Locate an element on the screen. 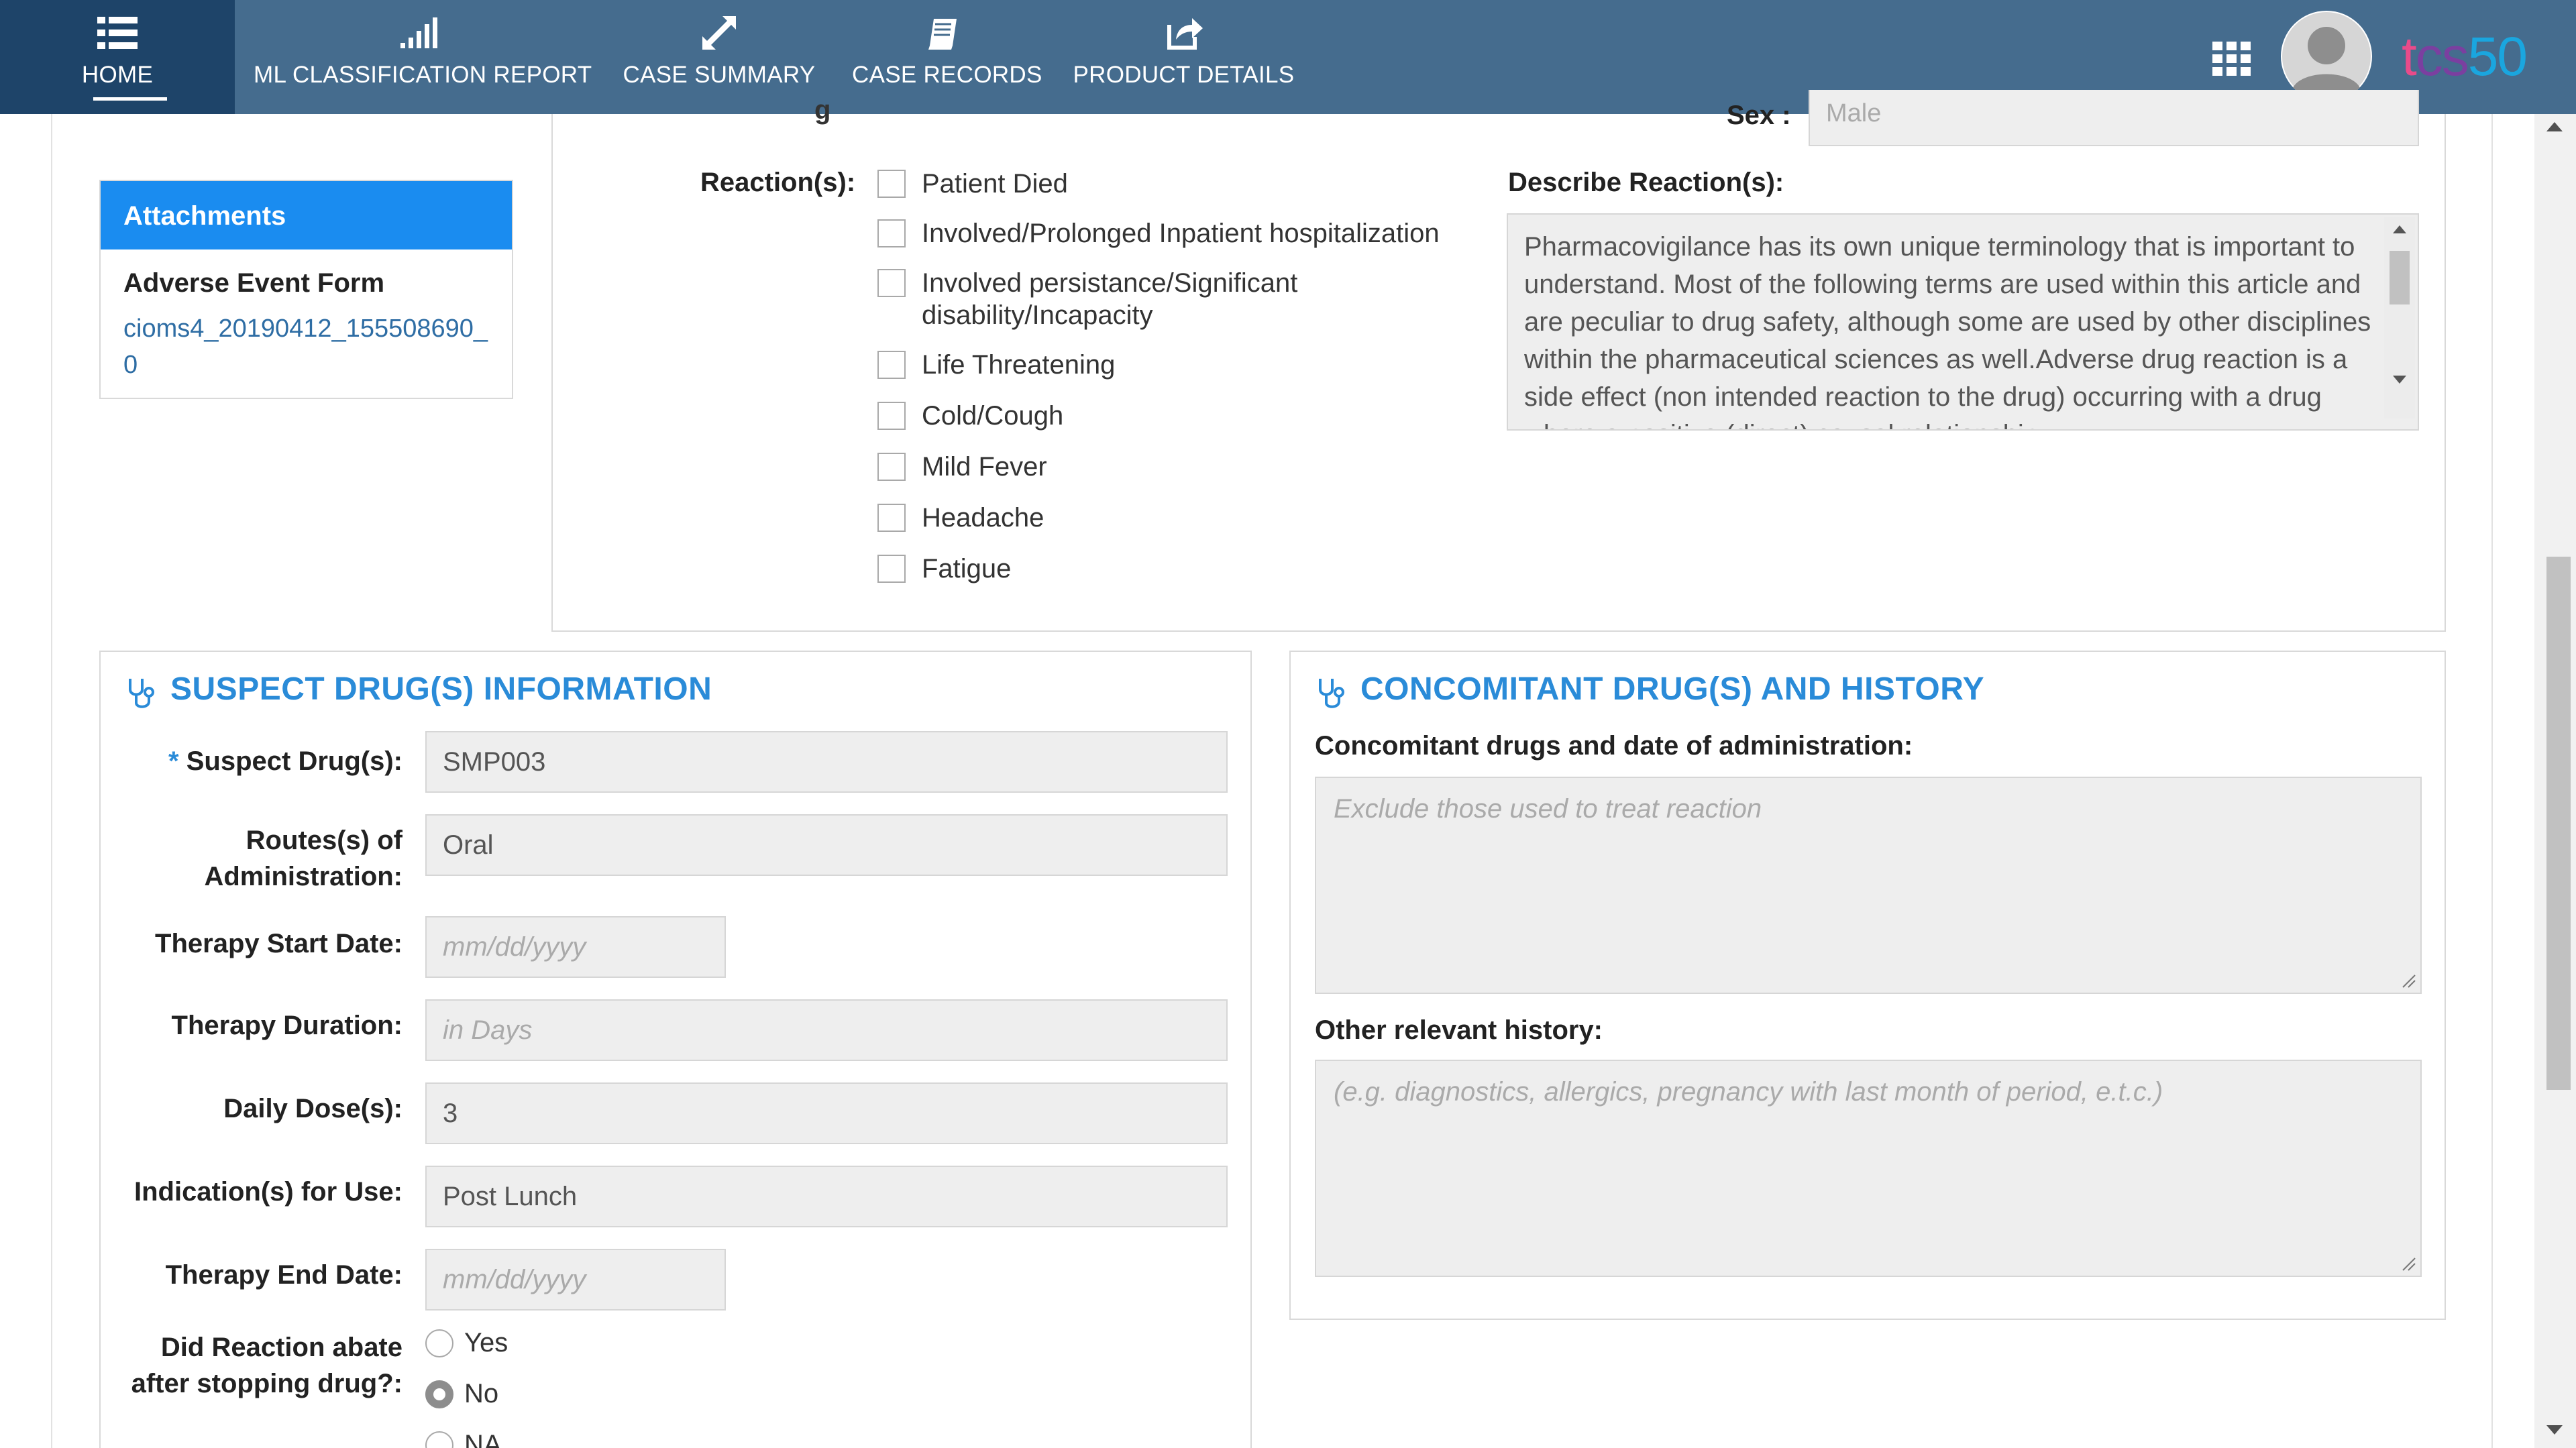 The height and width of the screenshot is (1448, 2576). abate-option-yes: Yes is located at coordinates (466, 1343).